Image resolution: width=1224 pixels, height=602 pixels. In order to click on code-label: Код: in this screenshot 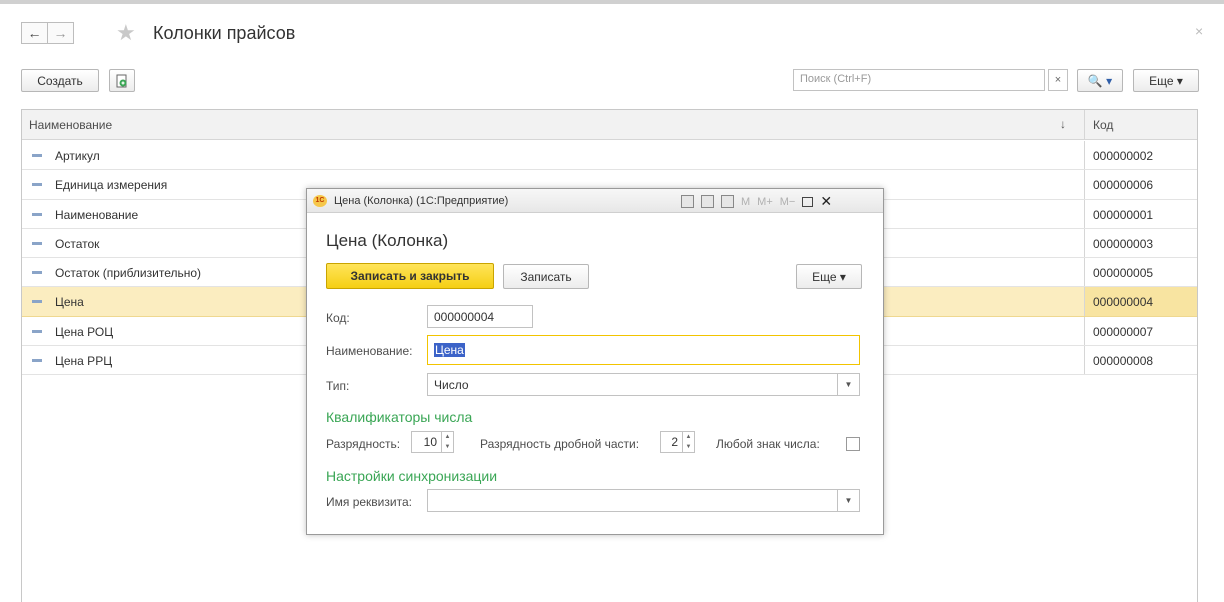, I will do `click(338, 318)`.